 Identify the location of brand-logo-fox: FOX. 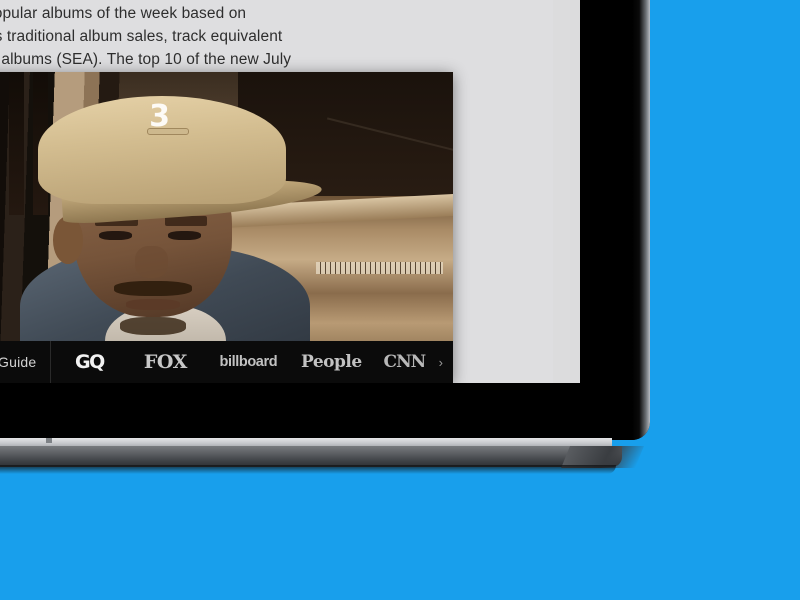
(165, 362).